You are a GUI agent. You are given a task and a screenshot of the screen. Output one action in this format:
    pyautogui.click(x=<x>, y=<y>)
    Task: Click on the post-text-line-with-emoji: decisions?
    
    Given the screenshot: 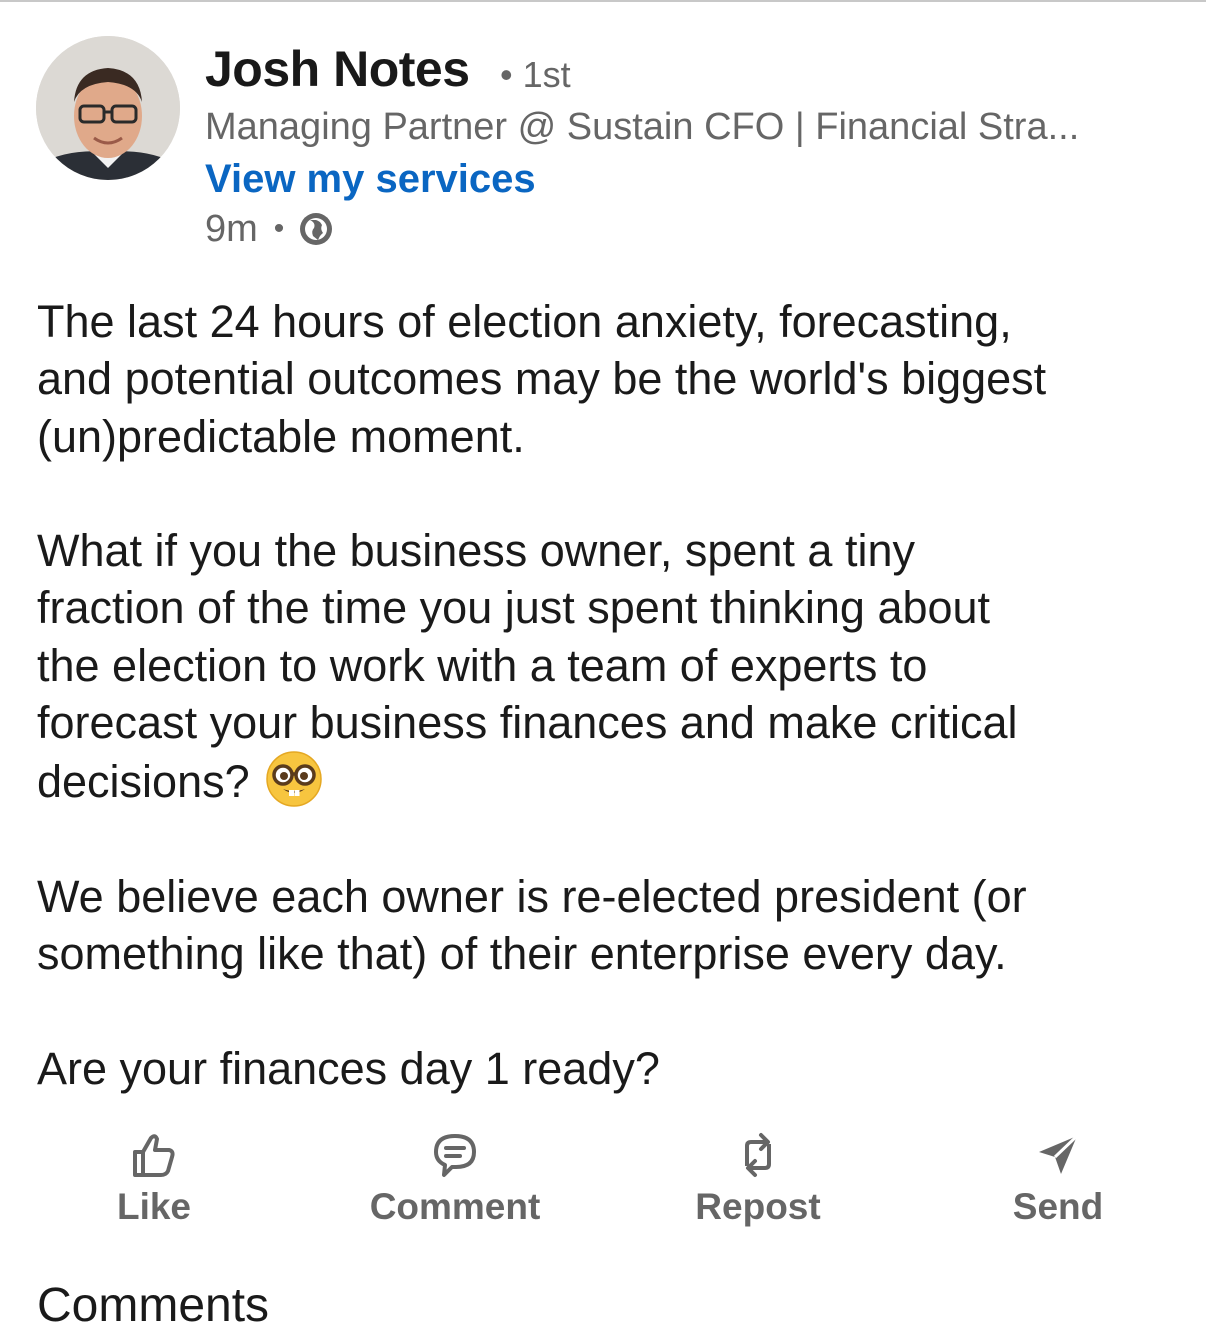 What is the action you would take?
    pyautogui.click(x=607, y=780)
    